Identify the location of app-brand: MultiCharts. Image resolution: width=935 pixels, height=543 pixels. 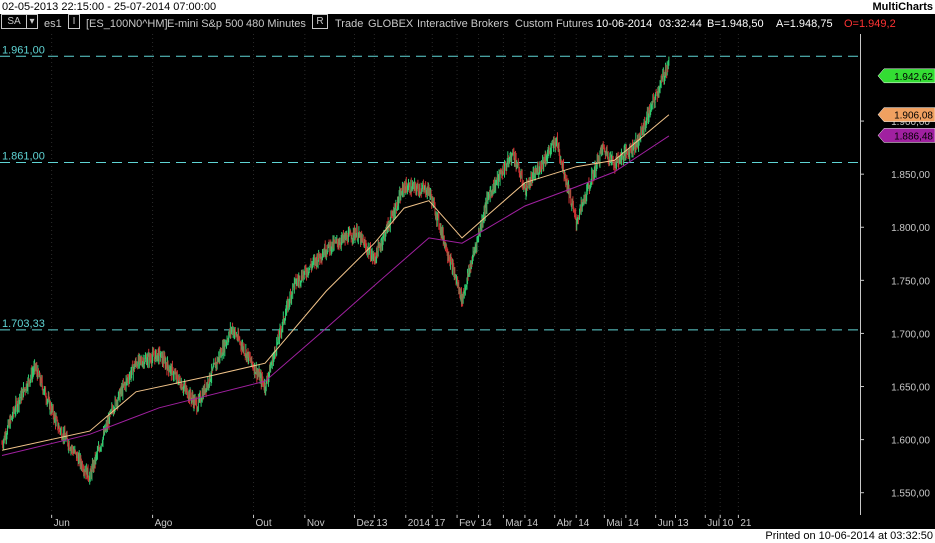
(903, 7).